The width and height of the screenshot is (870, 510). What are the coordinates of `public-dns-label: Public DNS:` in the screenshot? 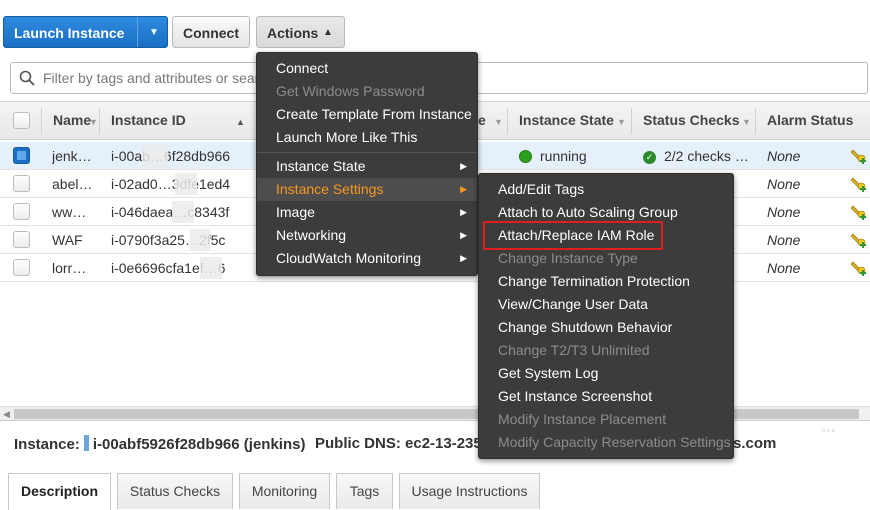 It's located at (358, 443).